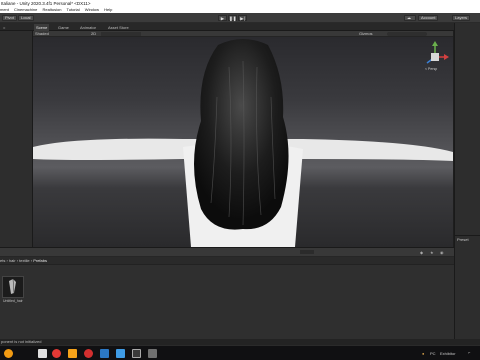 The image size is (480, 360). I want to click on status-message: ponent is not initialized, so click(21, 341).